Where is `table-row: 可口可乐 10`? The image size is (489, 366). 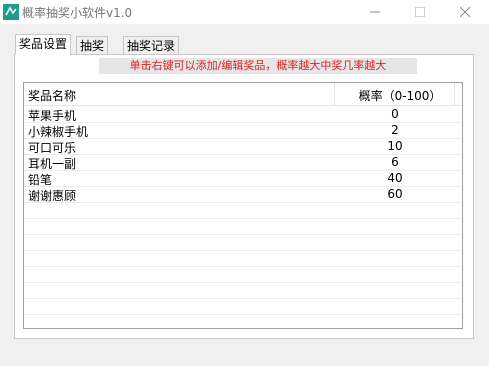
table-row: 可口可乐 10 is located at coordinates (243, 146).